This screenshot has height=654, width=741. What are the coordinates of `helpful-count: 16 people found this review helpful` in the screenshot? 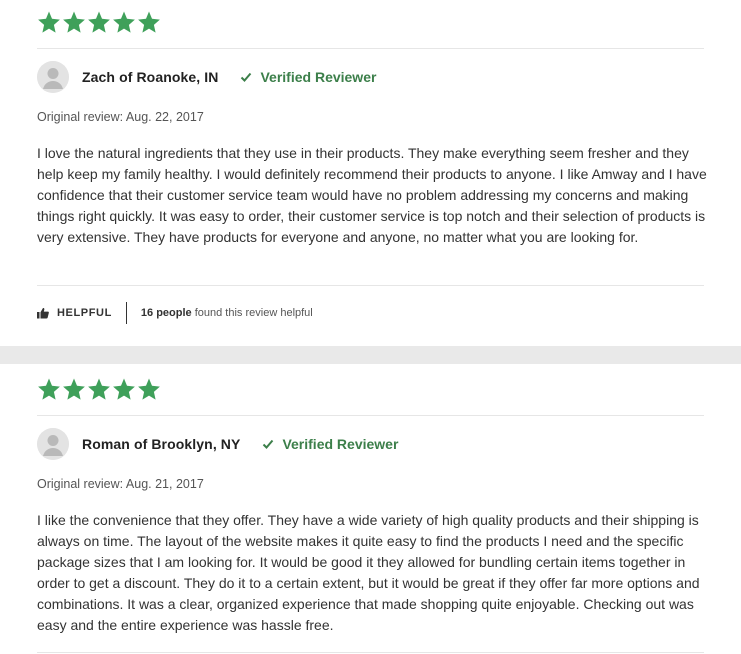 It's located at (227, 313).